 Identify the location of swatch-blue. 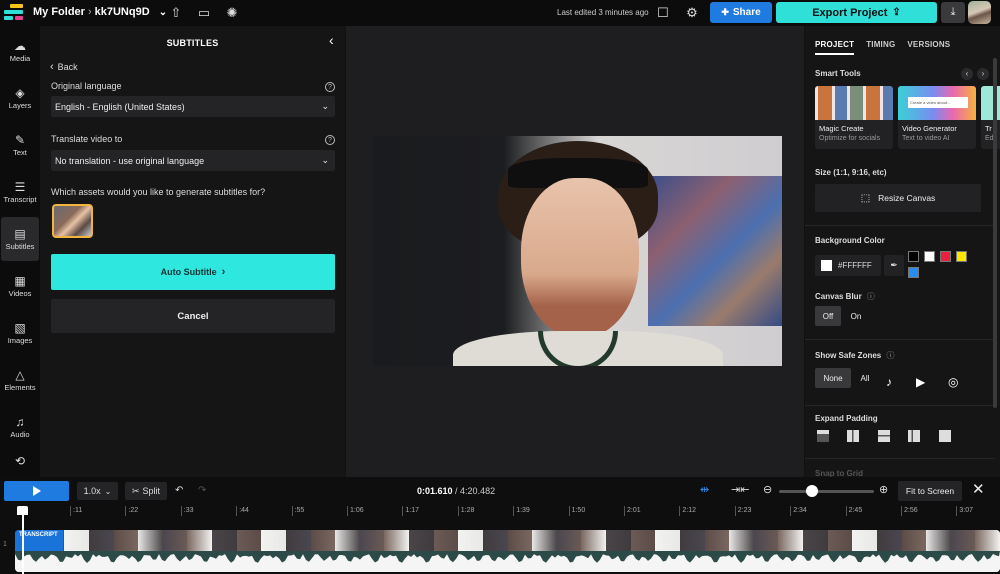
(913, 272).